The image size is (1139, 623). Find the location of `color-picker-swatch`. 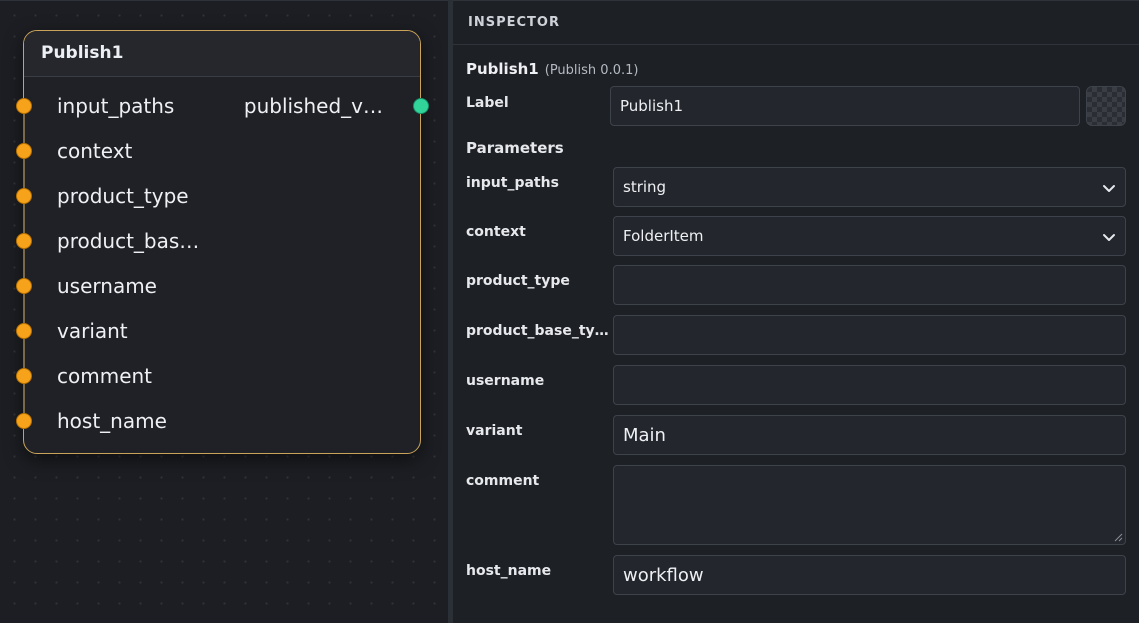

color-picker-swatch is located at coordinates (1106, 106).